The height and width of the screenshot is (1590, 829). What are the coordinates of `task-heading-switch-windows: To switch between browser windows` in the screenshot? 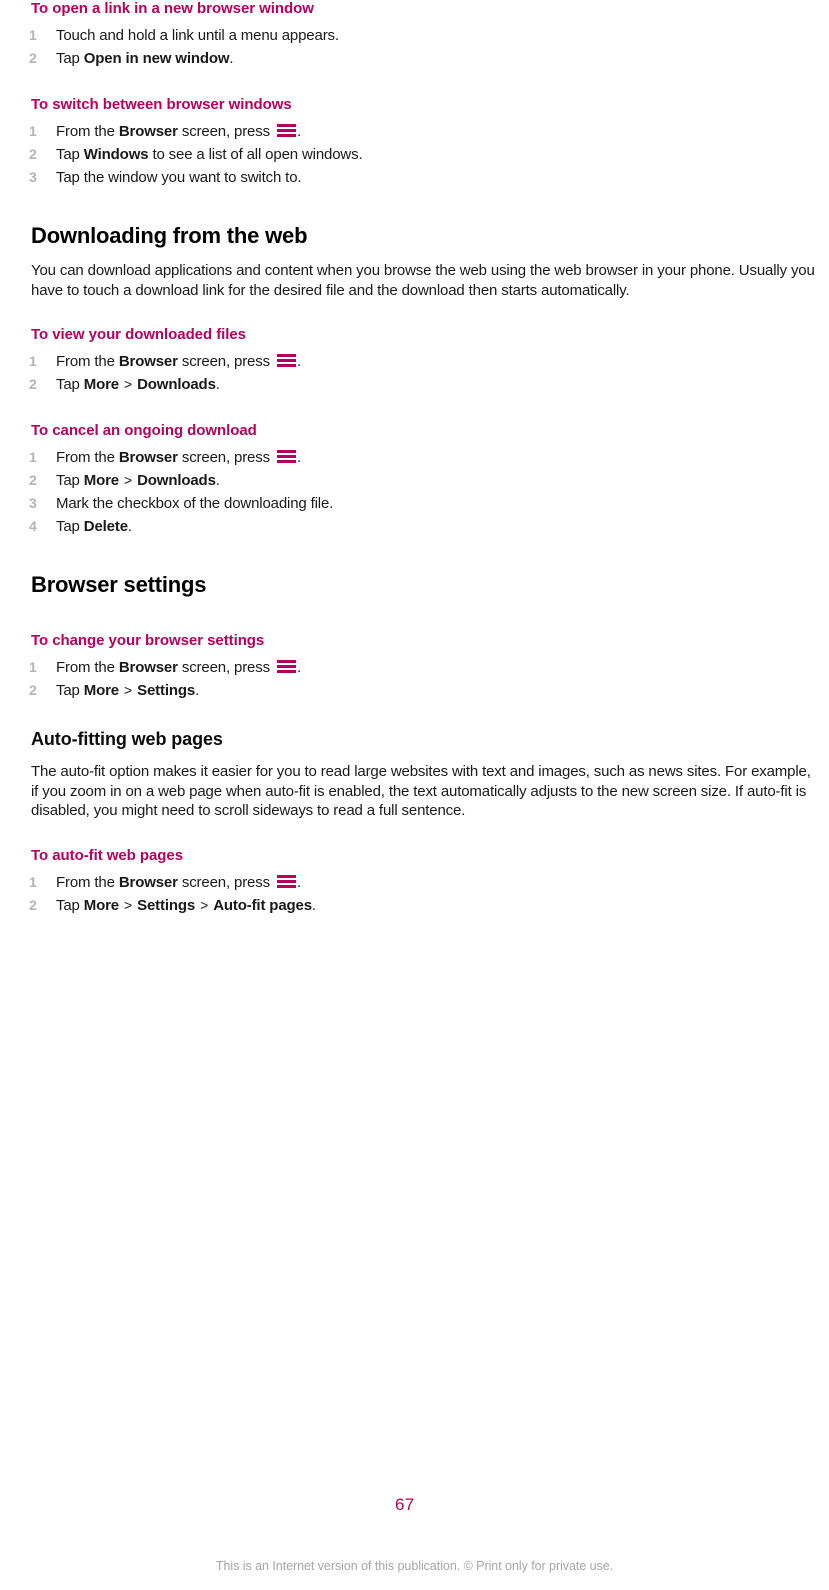 It's located at (161, 104).